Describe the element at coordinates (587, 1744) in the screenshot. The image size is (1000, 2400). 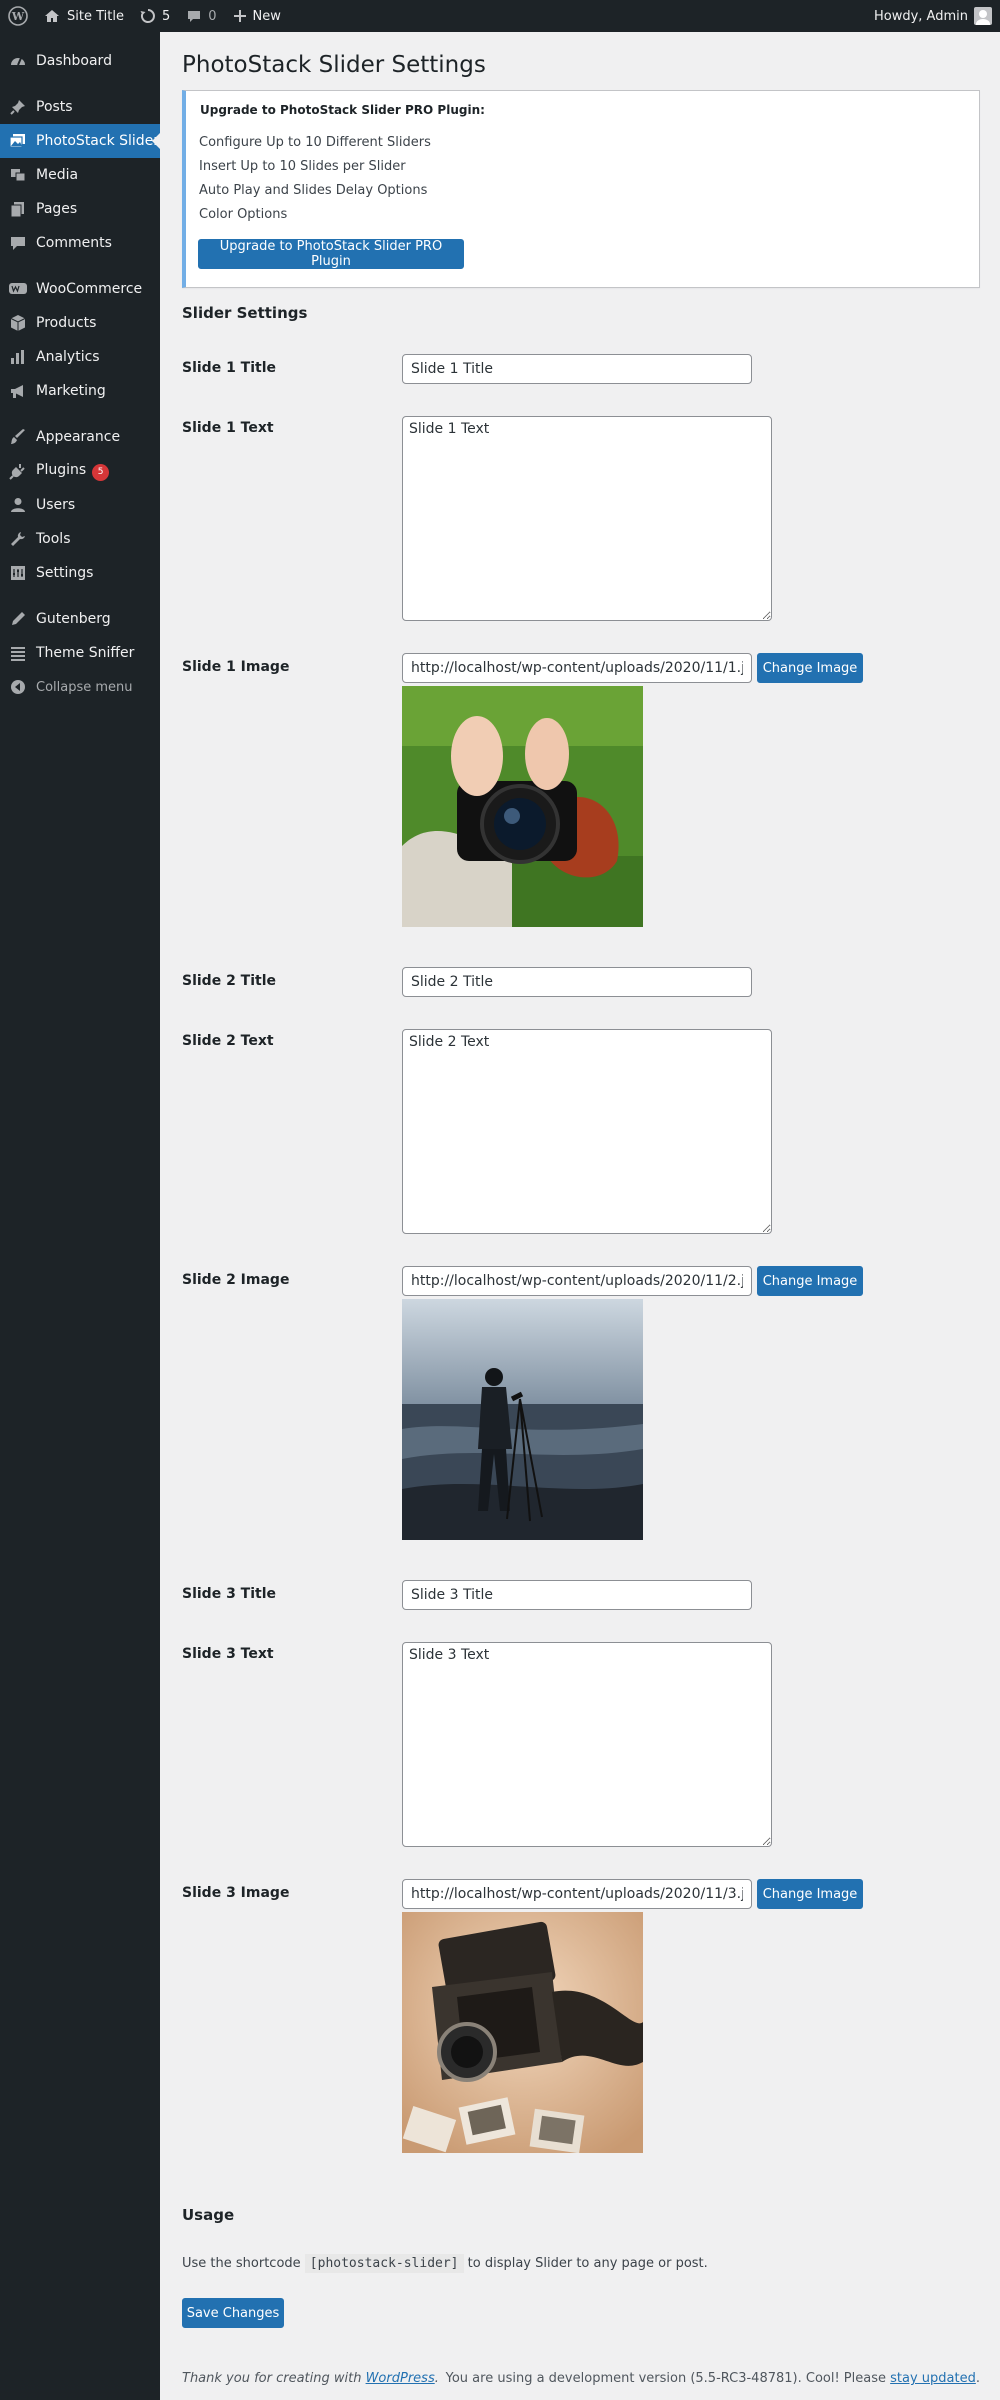
I see `slide-3-text-area: Slide 3 Text` at that location.